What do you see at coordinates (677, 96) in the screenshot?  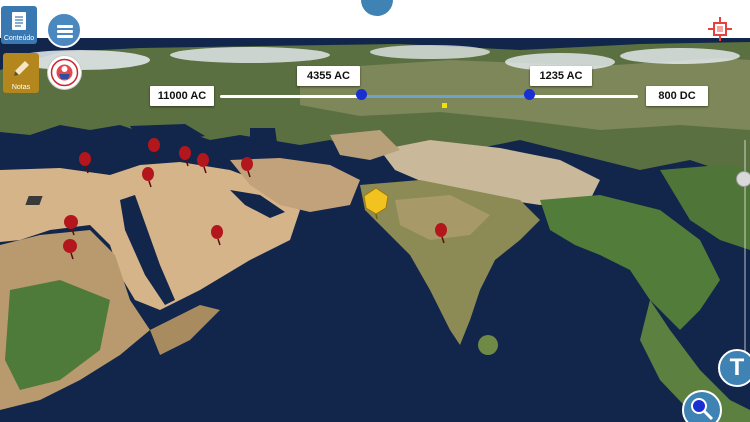 I see `timeline-end-label: 800 DC` at bounding box center [677, 96].